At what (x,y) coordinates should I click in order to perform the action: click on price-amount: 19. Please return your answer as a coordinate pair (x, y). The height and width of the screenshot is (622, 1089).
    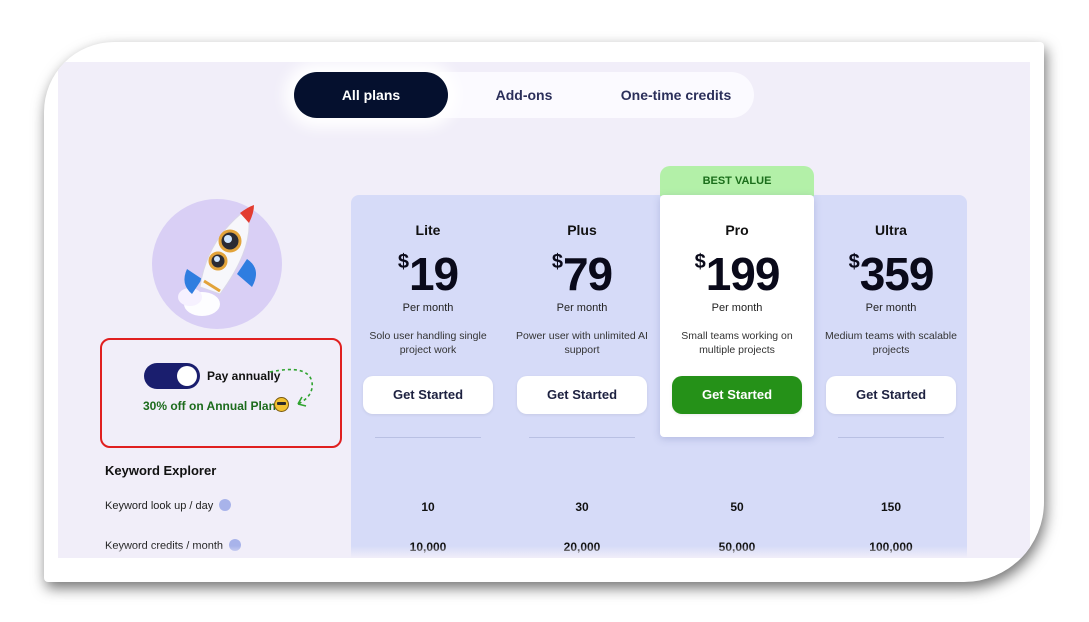
    Looking at the image, I should click on (433, 274).